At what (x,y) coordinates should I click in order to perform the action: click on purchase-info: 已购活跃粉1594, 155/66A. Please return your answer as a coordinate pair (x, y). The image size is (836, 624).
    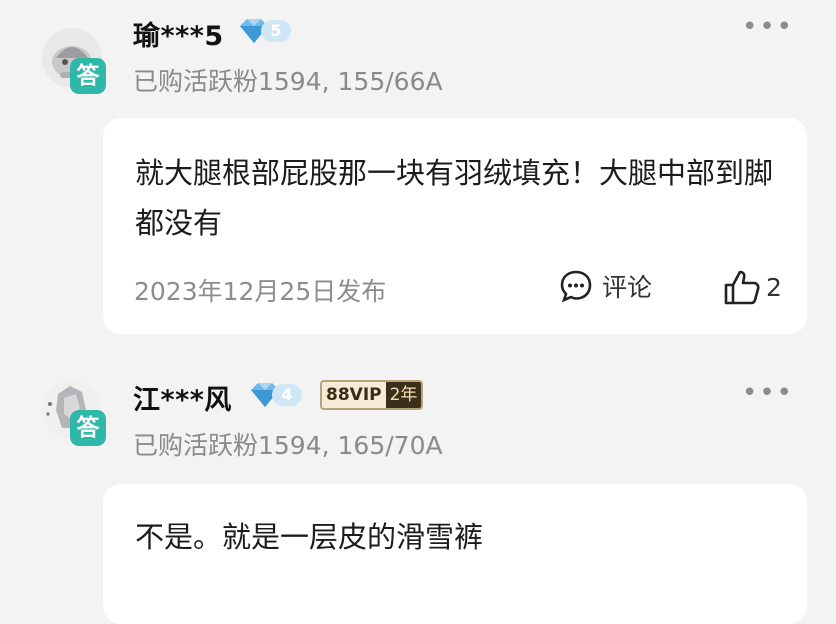
    Looking at the image, I should click on (288, 81).